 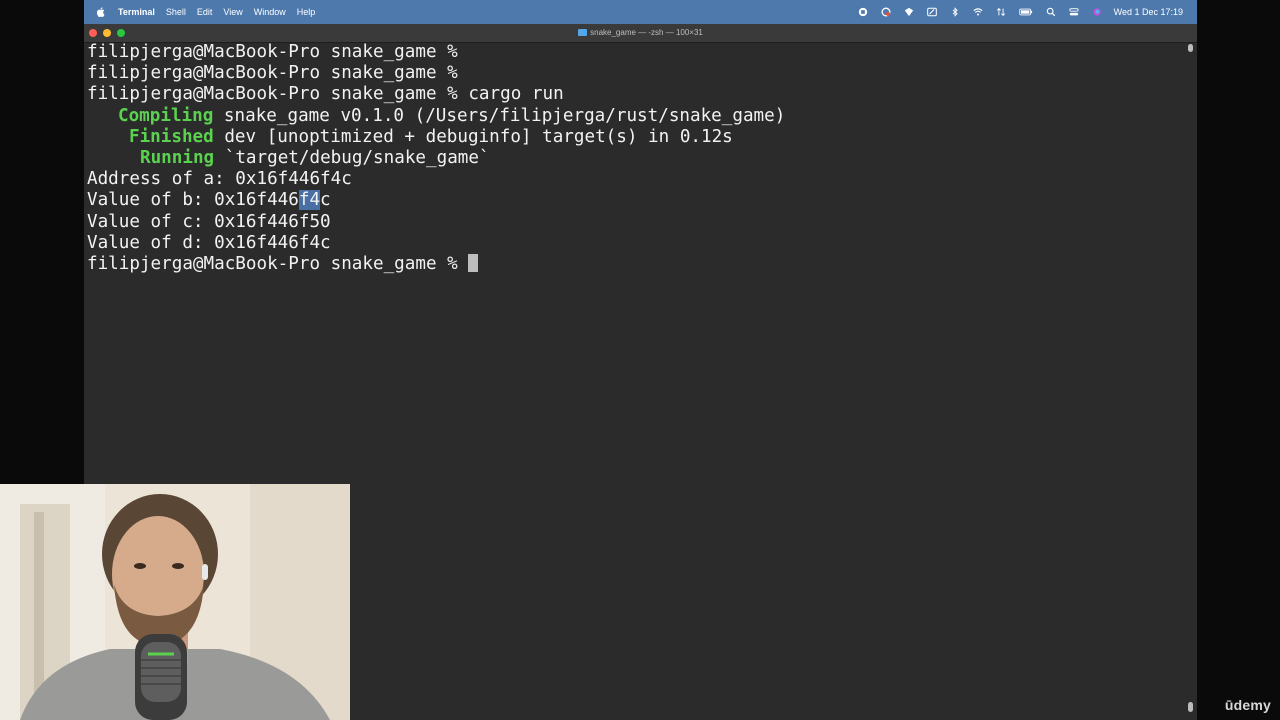 I want to click on terminal-titlebar: snake_game — -zsh — 100×31, so click(x=640, y=33).